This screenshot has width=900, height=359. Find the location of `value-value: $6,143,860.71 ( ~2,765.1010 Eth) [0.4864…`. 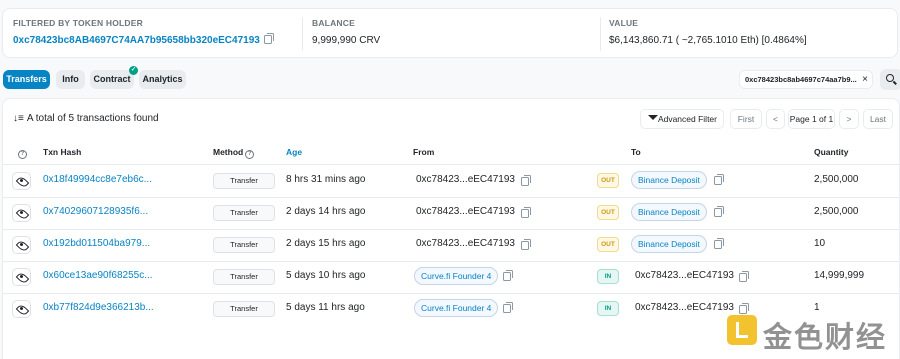

value-value: $6,143,860.71 ( ~2,765.1010 Eth) [0.4864… is located at coordinates (708, 40).